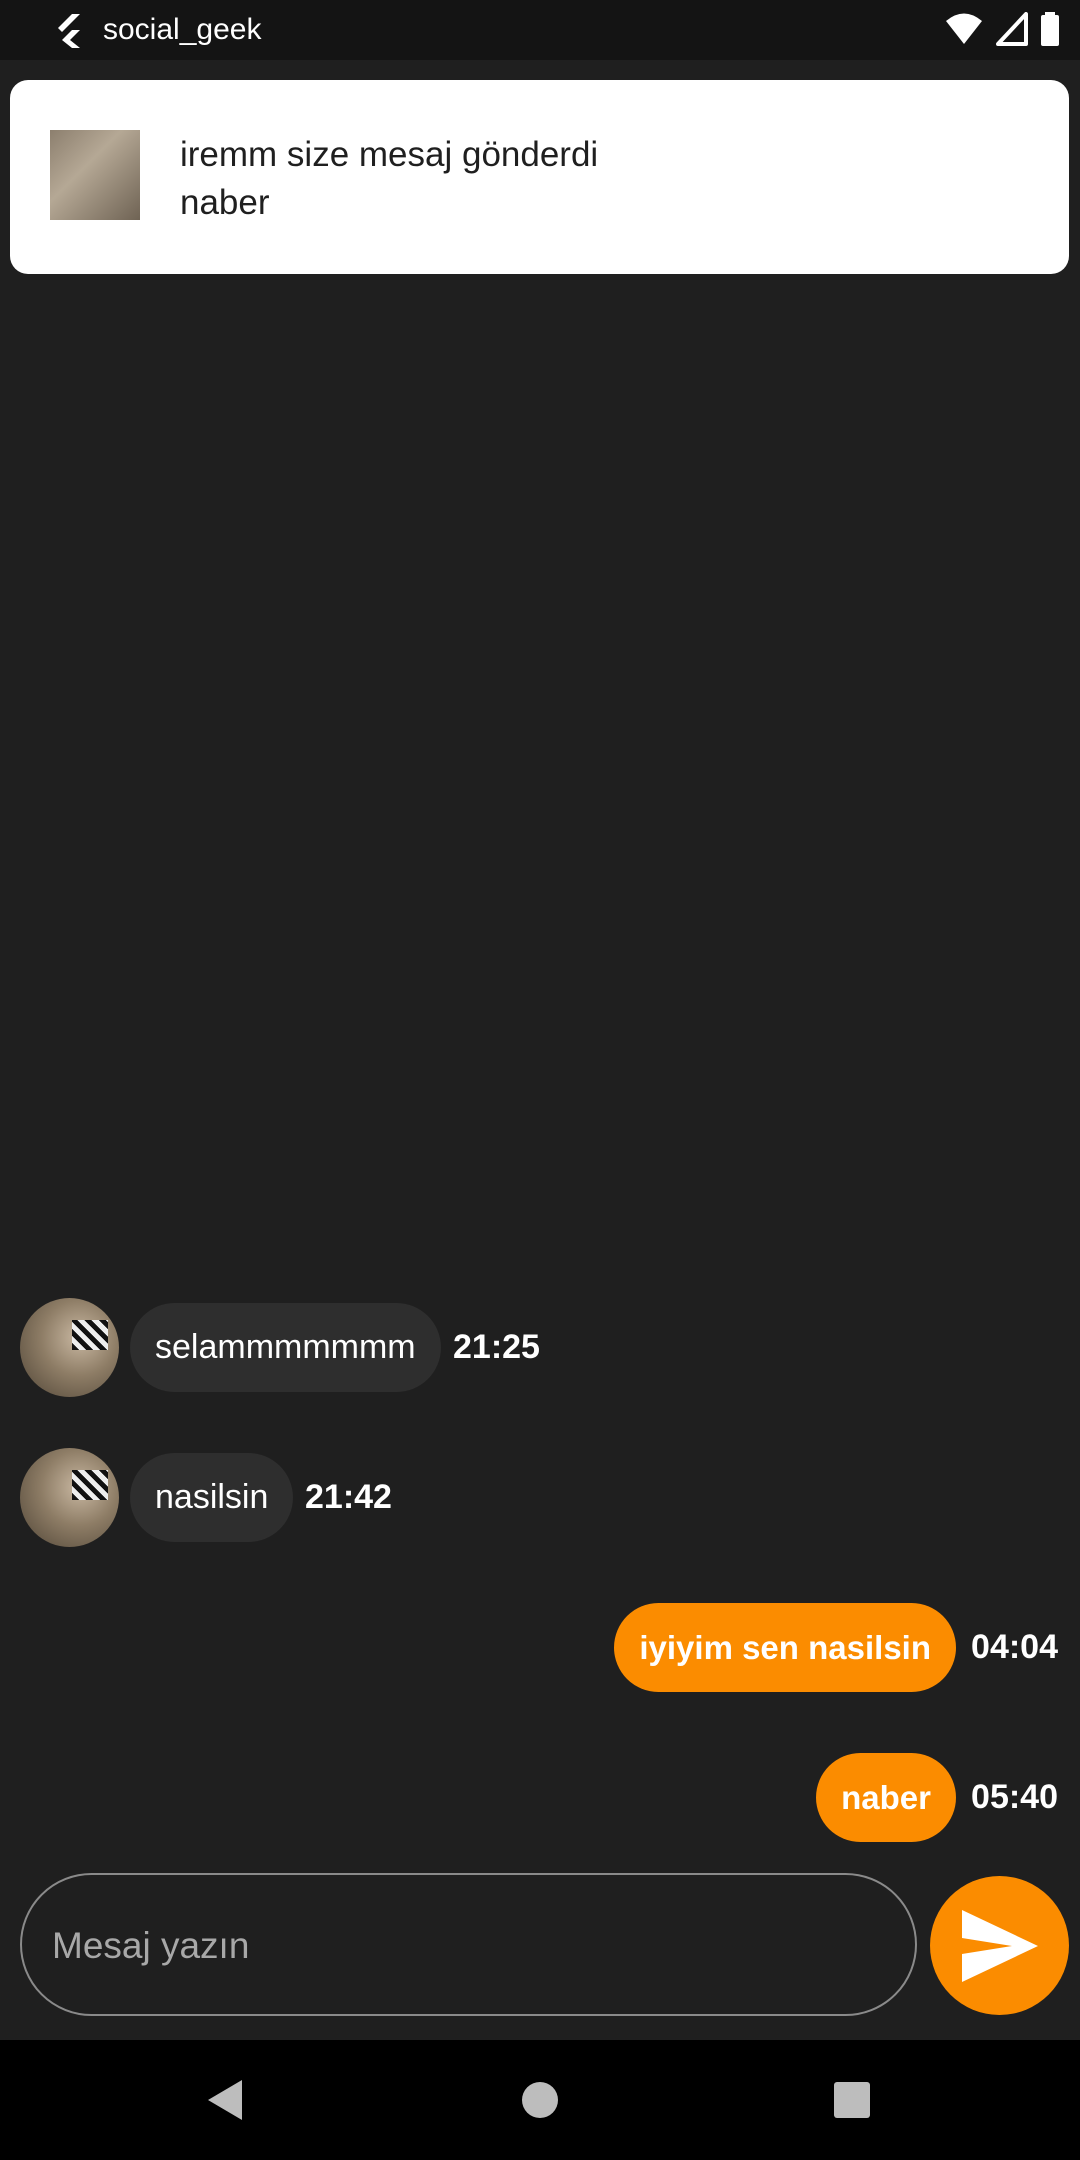 This screenshot has width=1080, height=2160. What do you see at coordinates (540, 1798) in the screenshot?
I see `message-row-outgoing: naber 05:40` at bounding box center [540, 1798].